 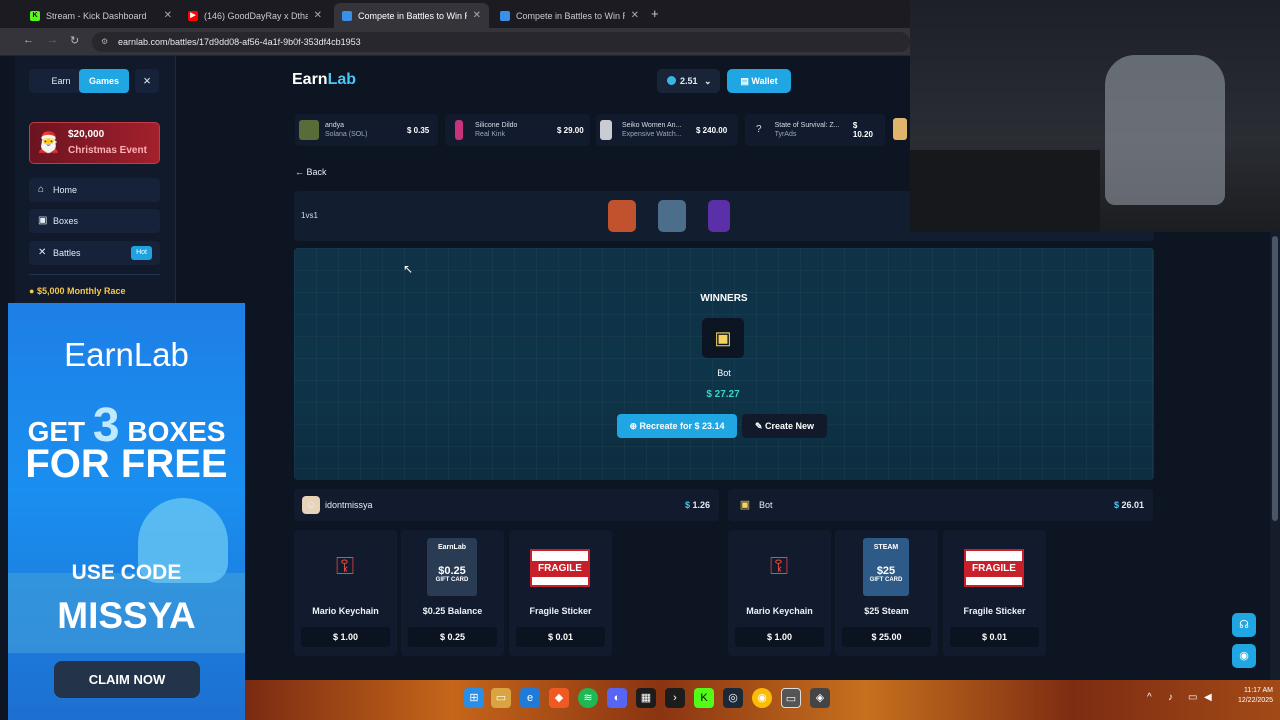 I want to click on item-price: $ 0.25, so click(x=452, y=637).